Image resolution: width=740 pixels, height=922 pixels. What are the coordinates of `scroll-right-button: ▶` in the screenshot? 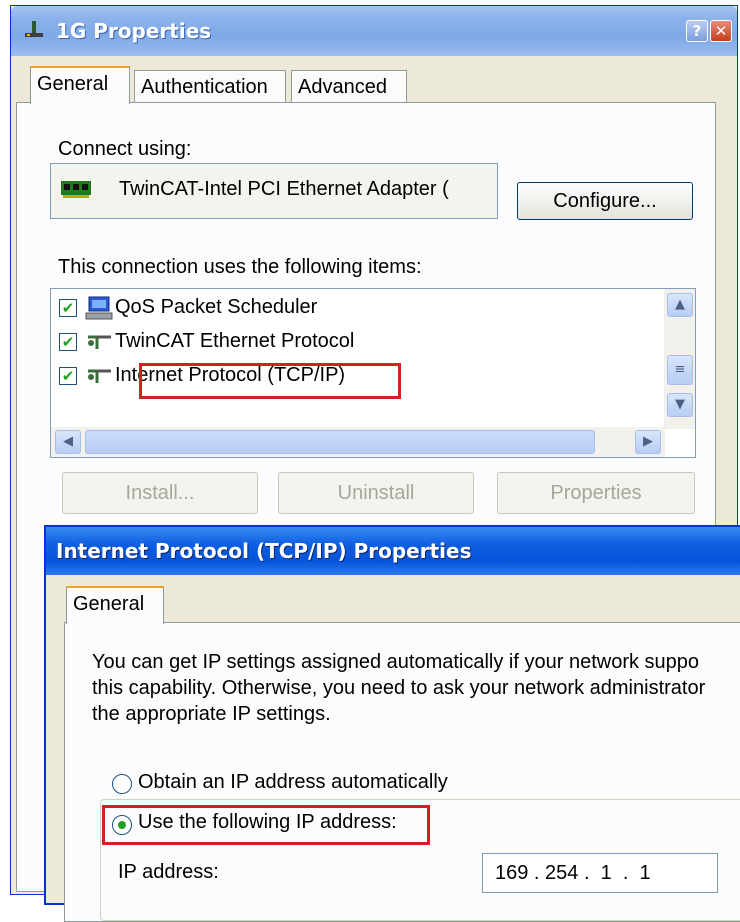 It's located at (648, 442).